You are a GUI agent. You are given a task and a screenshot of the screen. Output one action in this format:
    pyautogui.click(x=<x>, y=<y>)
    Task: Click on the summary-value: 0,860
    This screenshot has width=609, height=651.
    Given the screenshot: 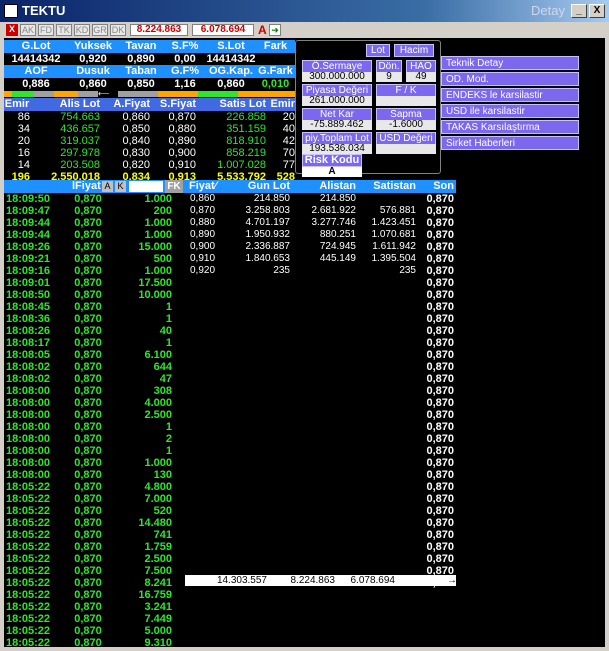 What is the action you would take?
    pyautogui.click(x=93, y=84)
    